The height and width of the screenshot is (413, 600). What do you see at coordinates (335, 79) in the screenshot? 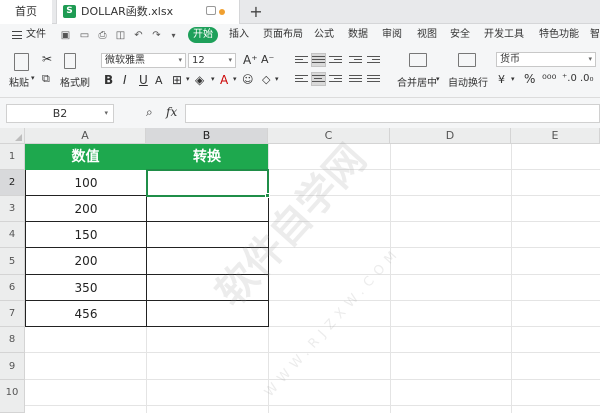
I see `align-right-icon` at bounding box center [335, 79].